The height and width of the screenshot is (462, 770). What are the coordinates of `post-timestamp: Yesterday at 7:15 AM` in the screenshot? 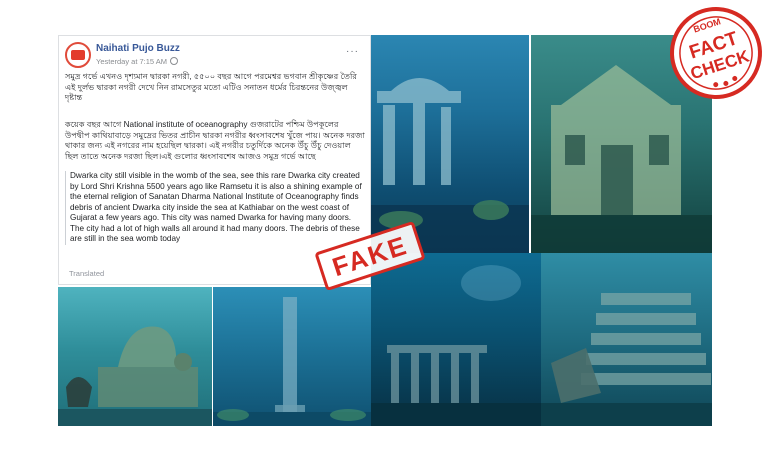 It's located at (137, 61).